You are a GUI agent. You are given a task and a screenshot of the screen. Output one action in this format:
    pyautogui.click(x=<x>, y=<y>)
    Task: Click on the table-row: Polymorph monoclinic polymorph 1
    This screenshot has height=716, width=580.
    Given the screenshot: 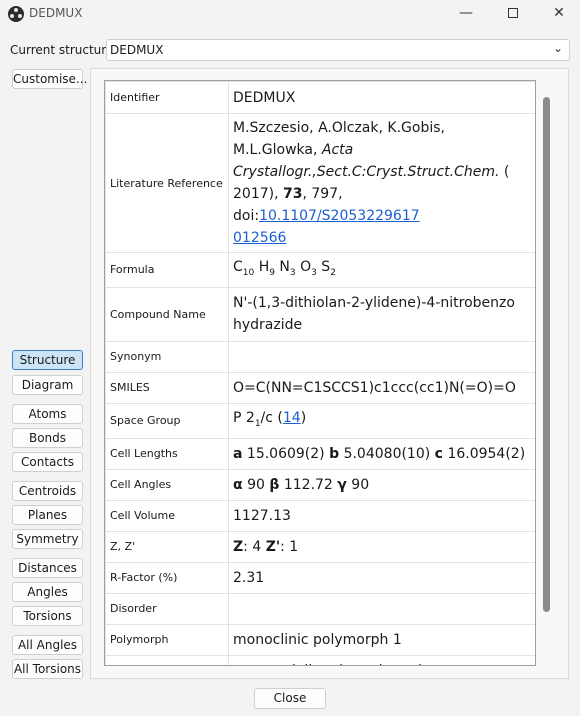 What is the action you would take?
    pyautogui.click(x=320, y=639)
    